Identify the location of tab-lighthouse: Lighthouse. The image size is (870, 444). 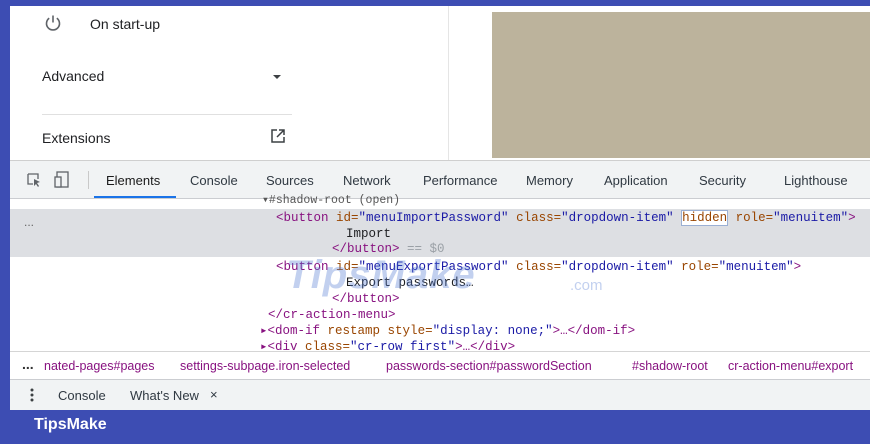
(816, 180).